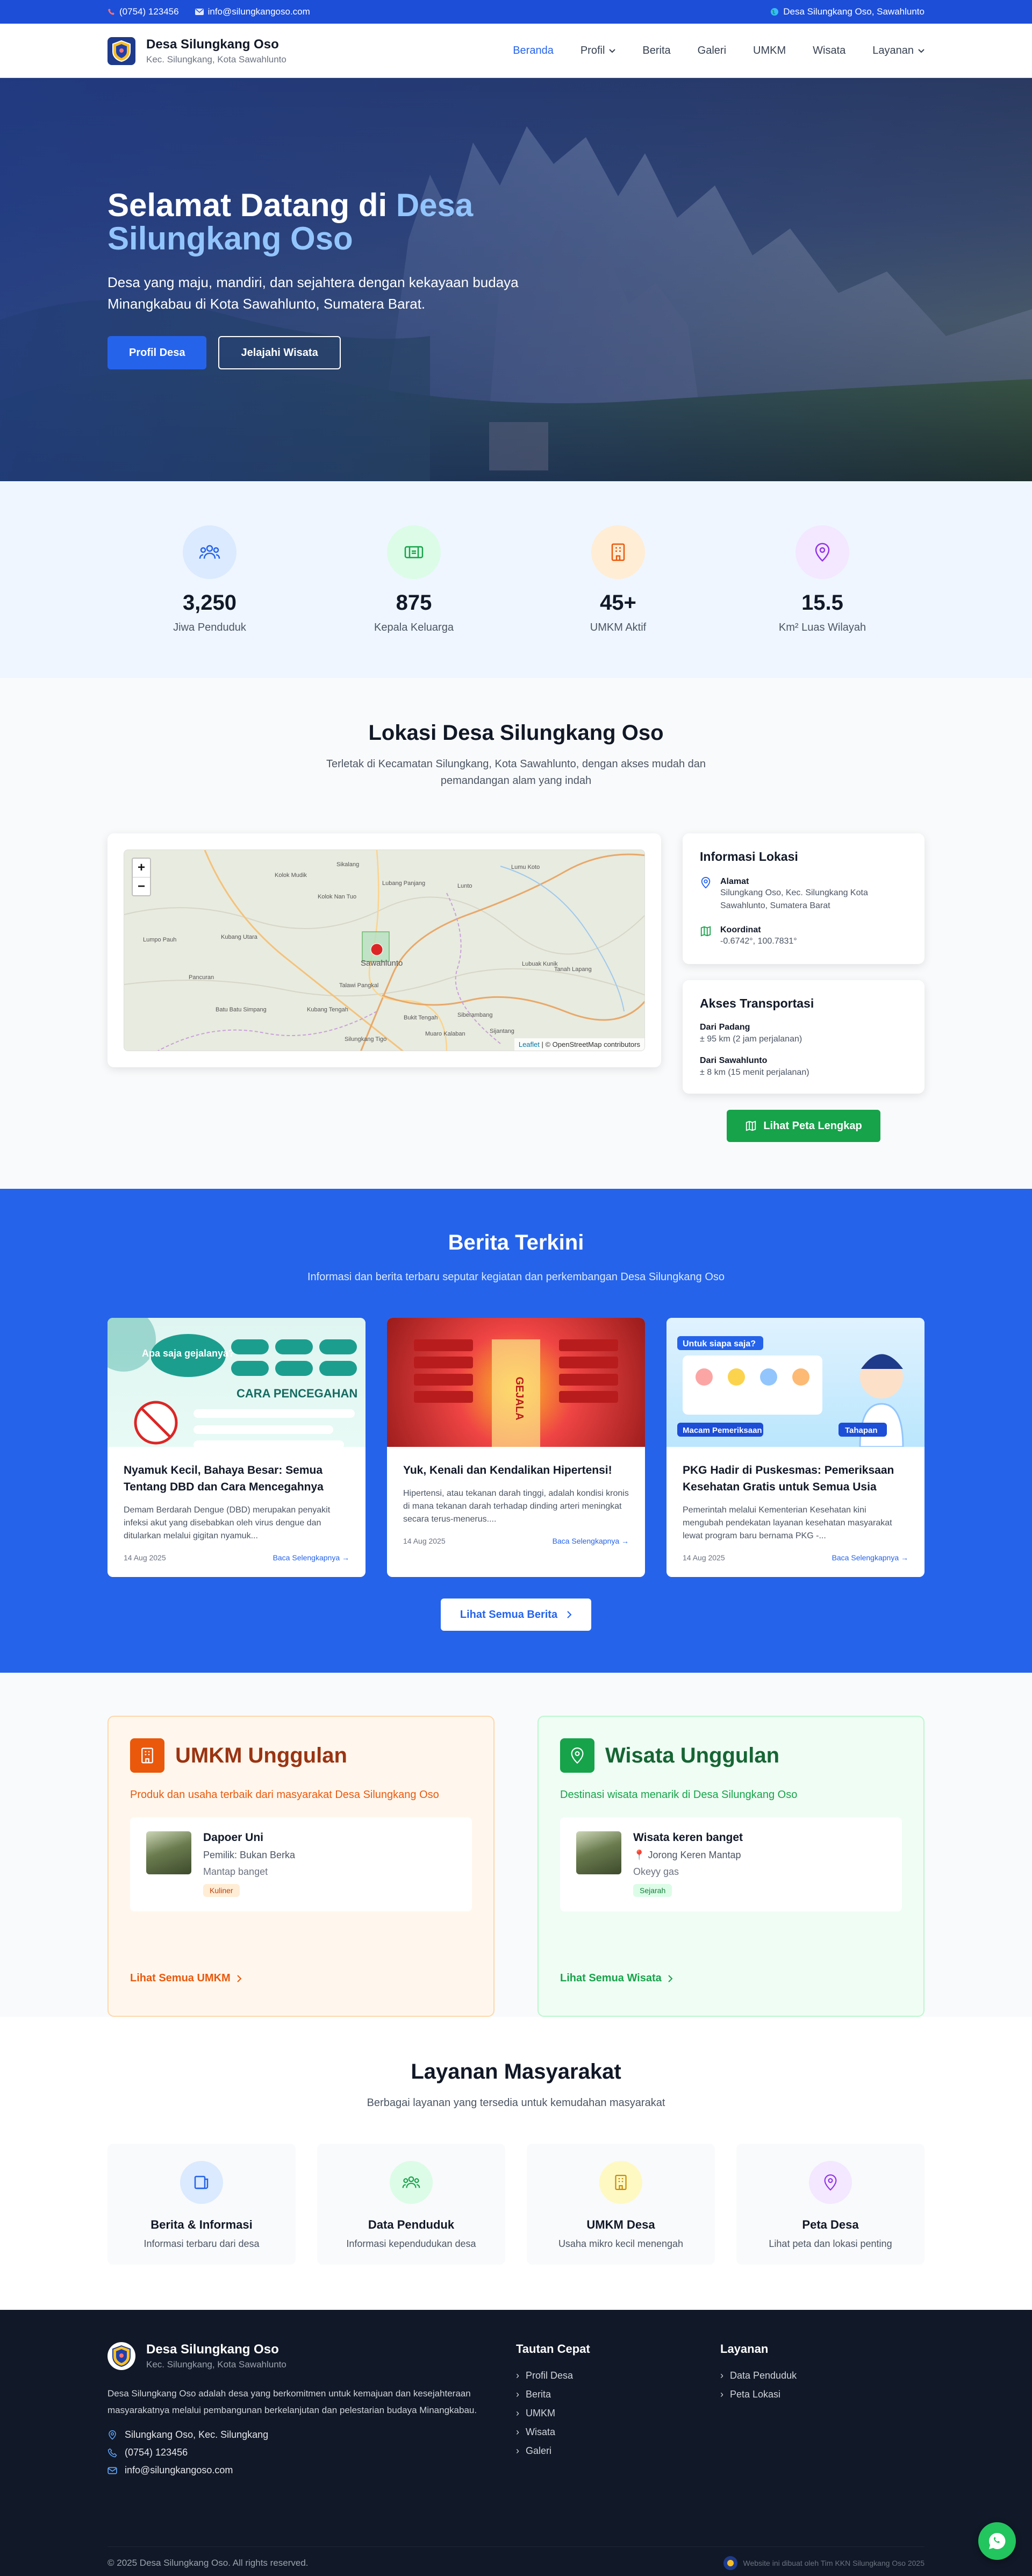 The width and height of the screenshot is (1032, 2576). Describe the element at coordinates (209, 627) in the screenshot. I see `stat-label: Jiwa Penduduk` at that location.